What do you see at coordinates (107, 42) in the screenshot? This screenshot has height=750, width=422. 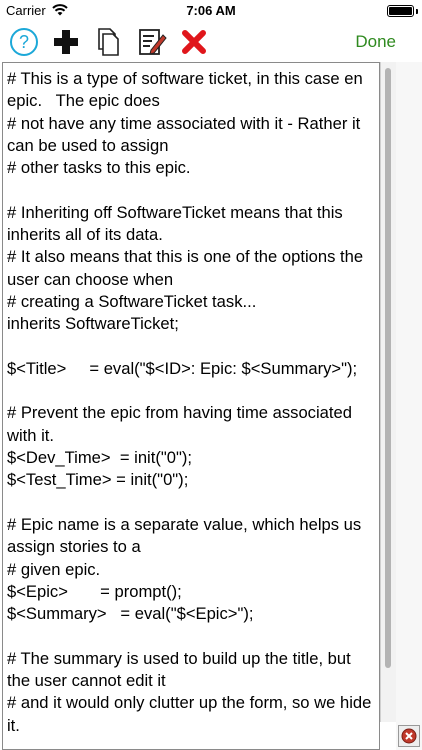 I see `copy-icon` at bounding box center [107, 42].